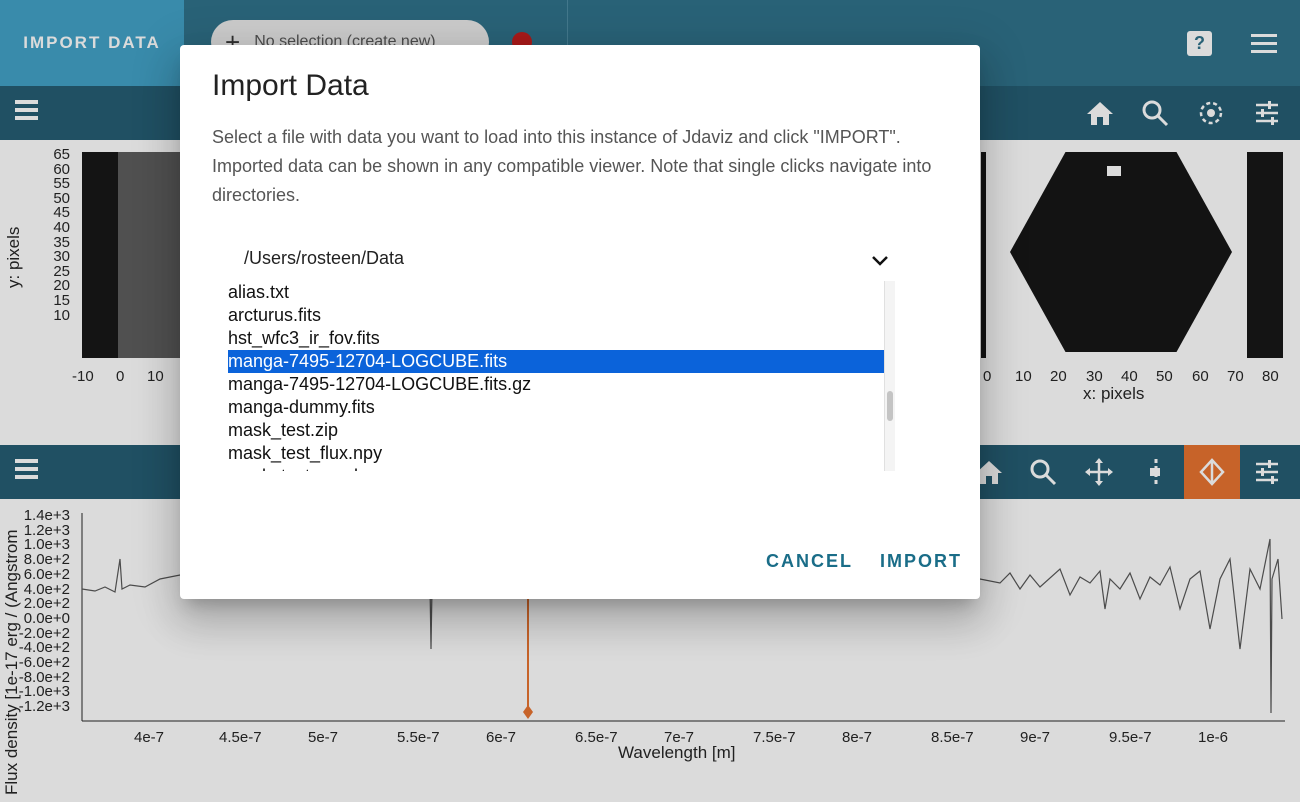  I want to click on cancel-button: CANCEL, so click(809, 561).